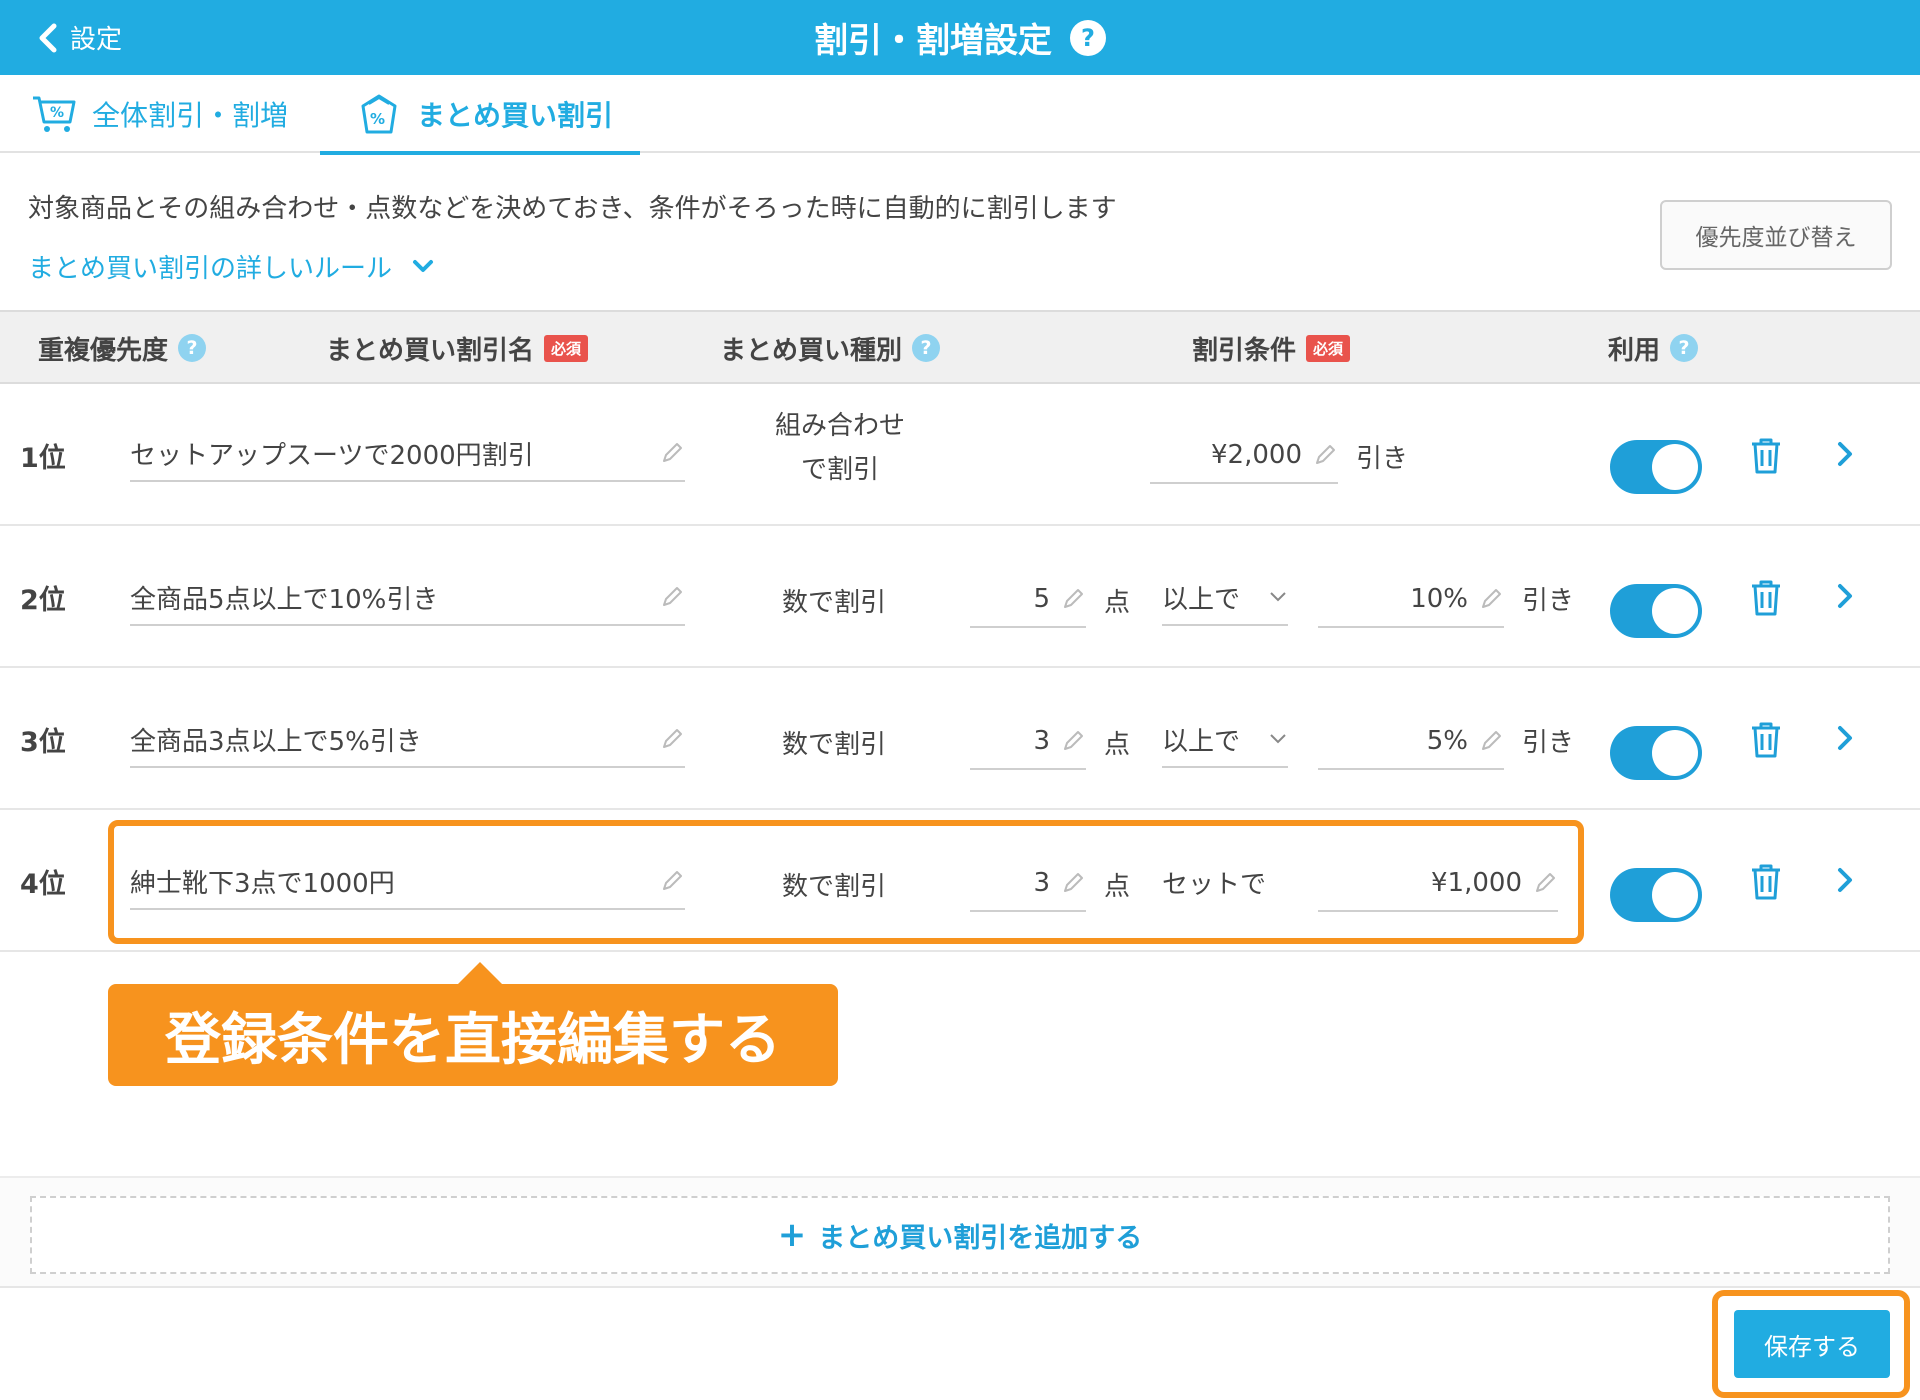 The image size is (1920, 1400). What do you see at coordinates (960, 37) in the screenshot?
I see `app-header: 設定 割引・割増設定 ?` at bounding box center [960, 37].